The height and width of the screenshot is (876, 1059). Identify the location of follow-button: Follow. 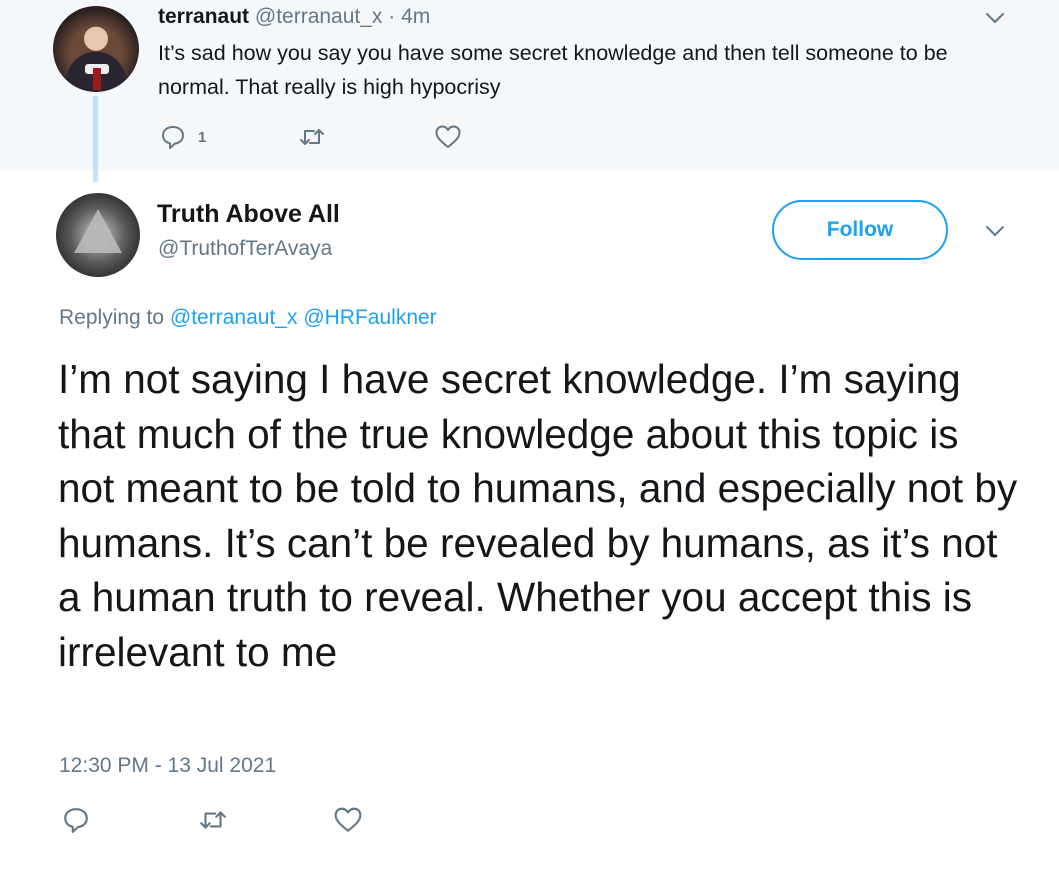
(860, 230).